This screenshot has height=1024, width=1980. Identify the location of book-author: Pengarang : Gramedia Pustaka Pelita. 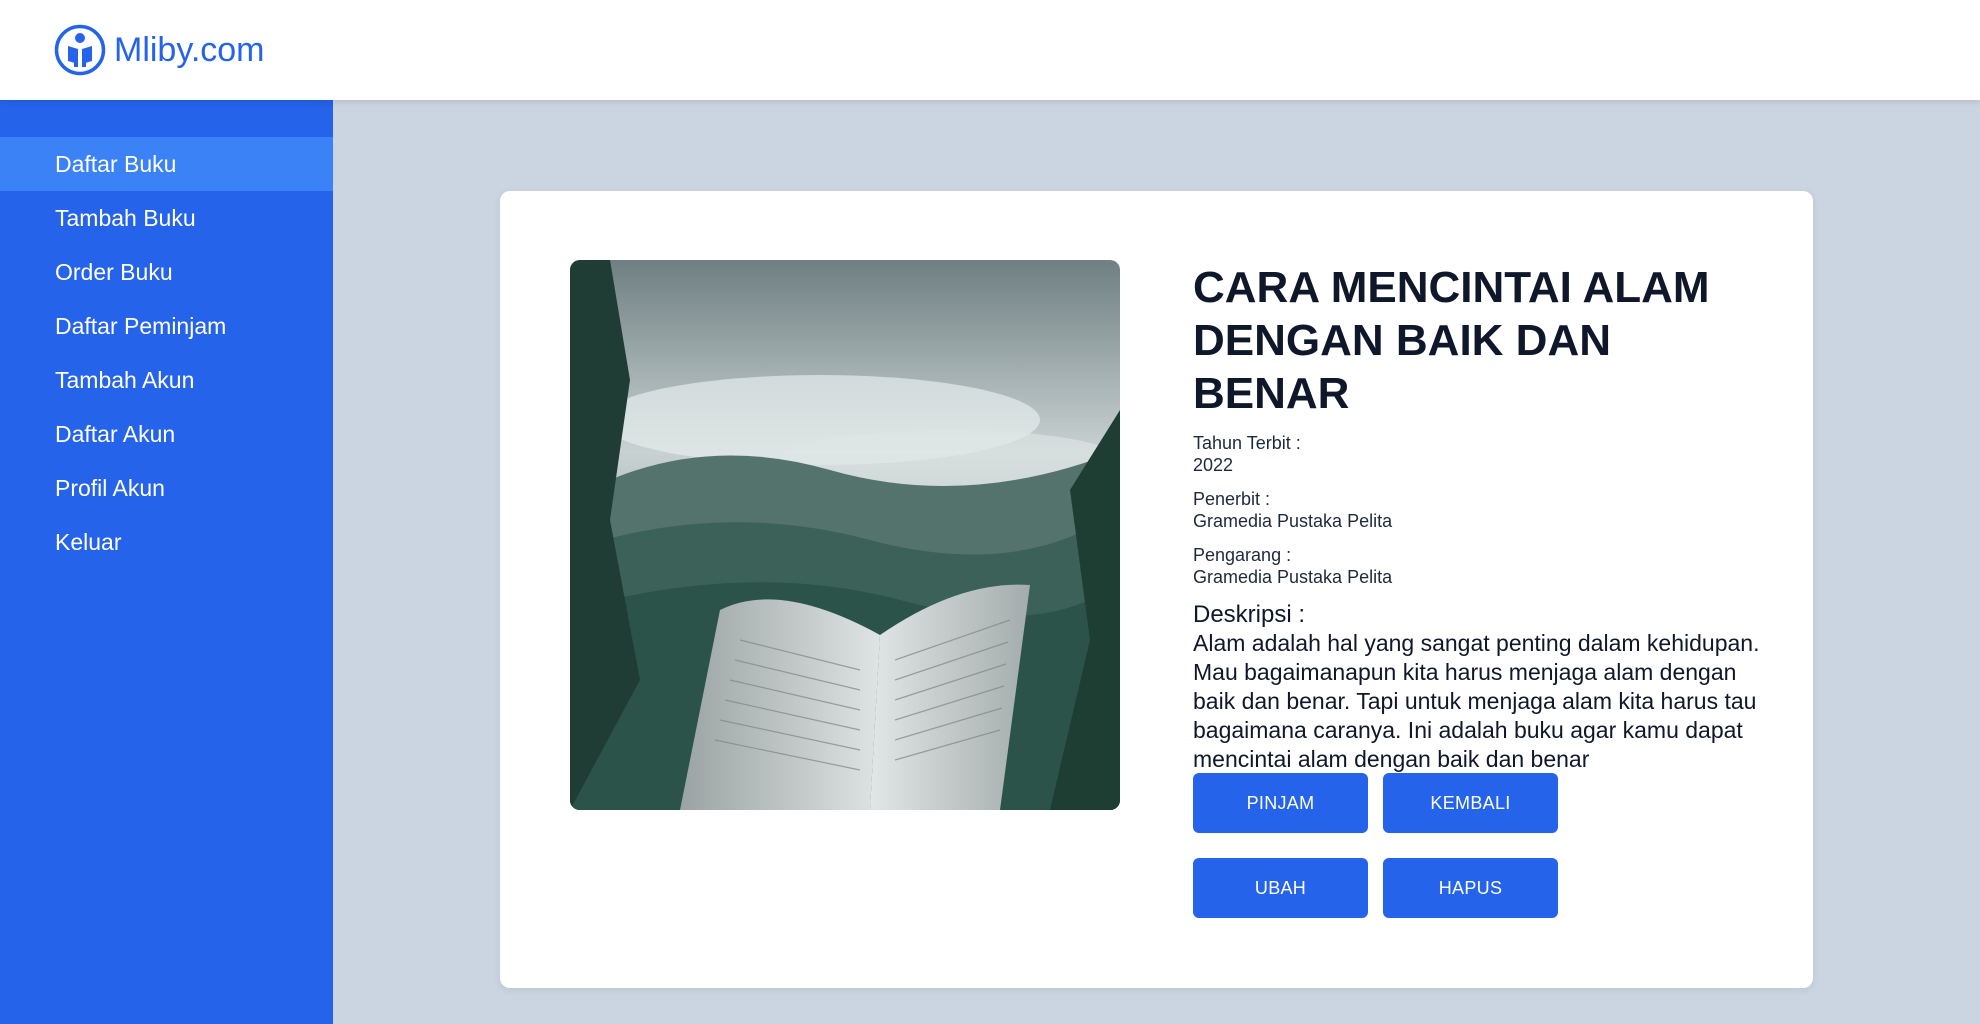
(1478, 566).